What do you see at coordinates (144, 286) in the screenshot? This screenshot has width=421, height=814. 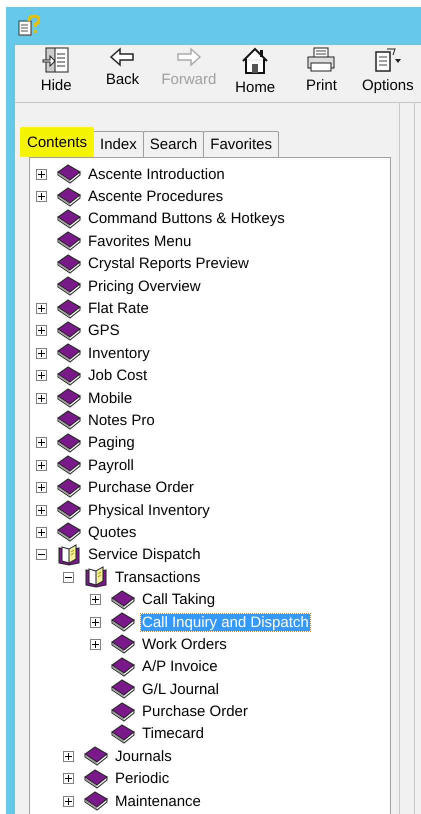 I see `tree-item: Pricing Overview` at bounding box center [144, 286].